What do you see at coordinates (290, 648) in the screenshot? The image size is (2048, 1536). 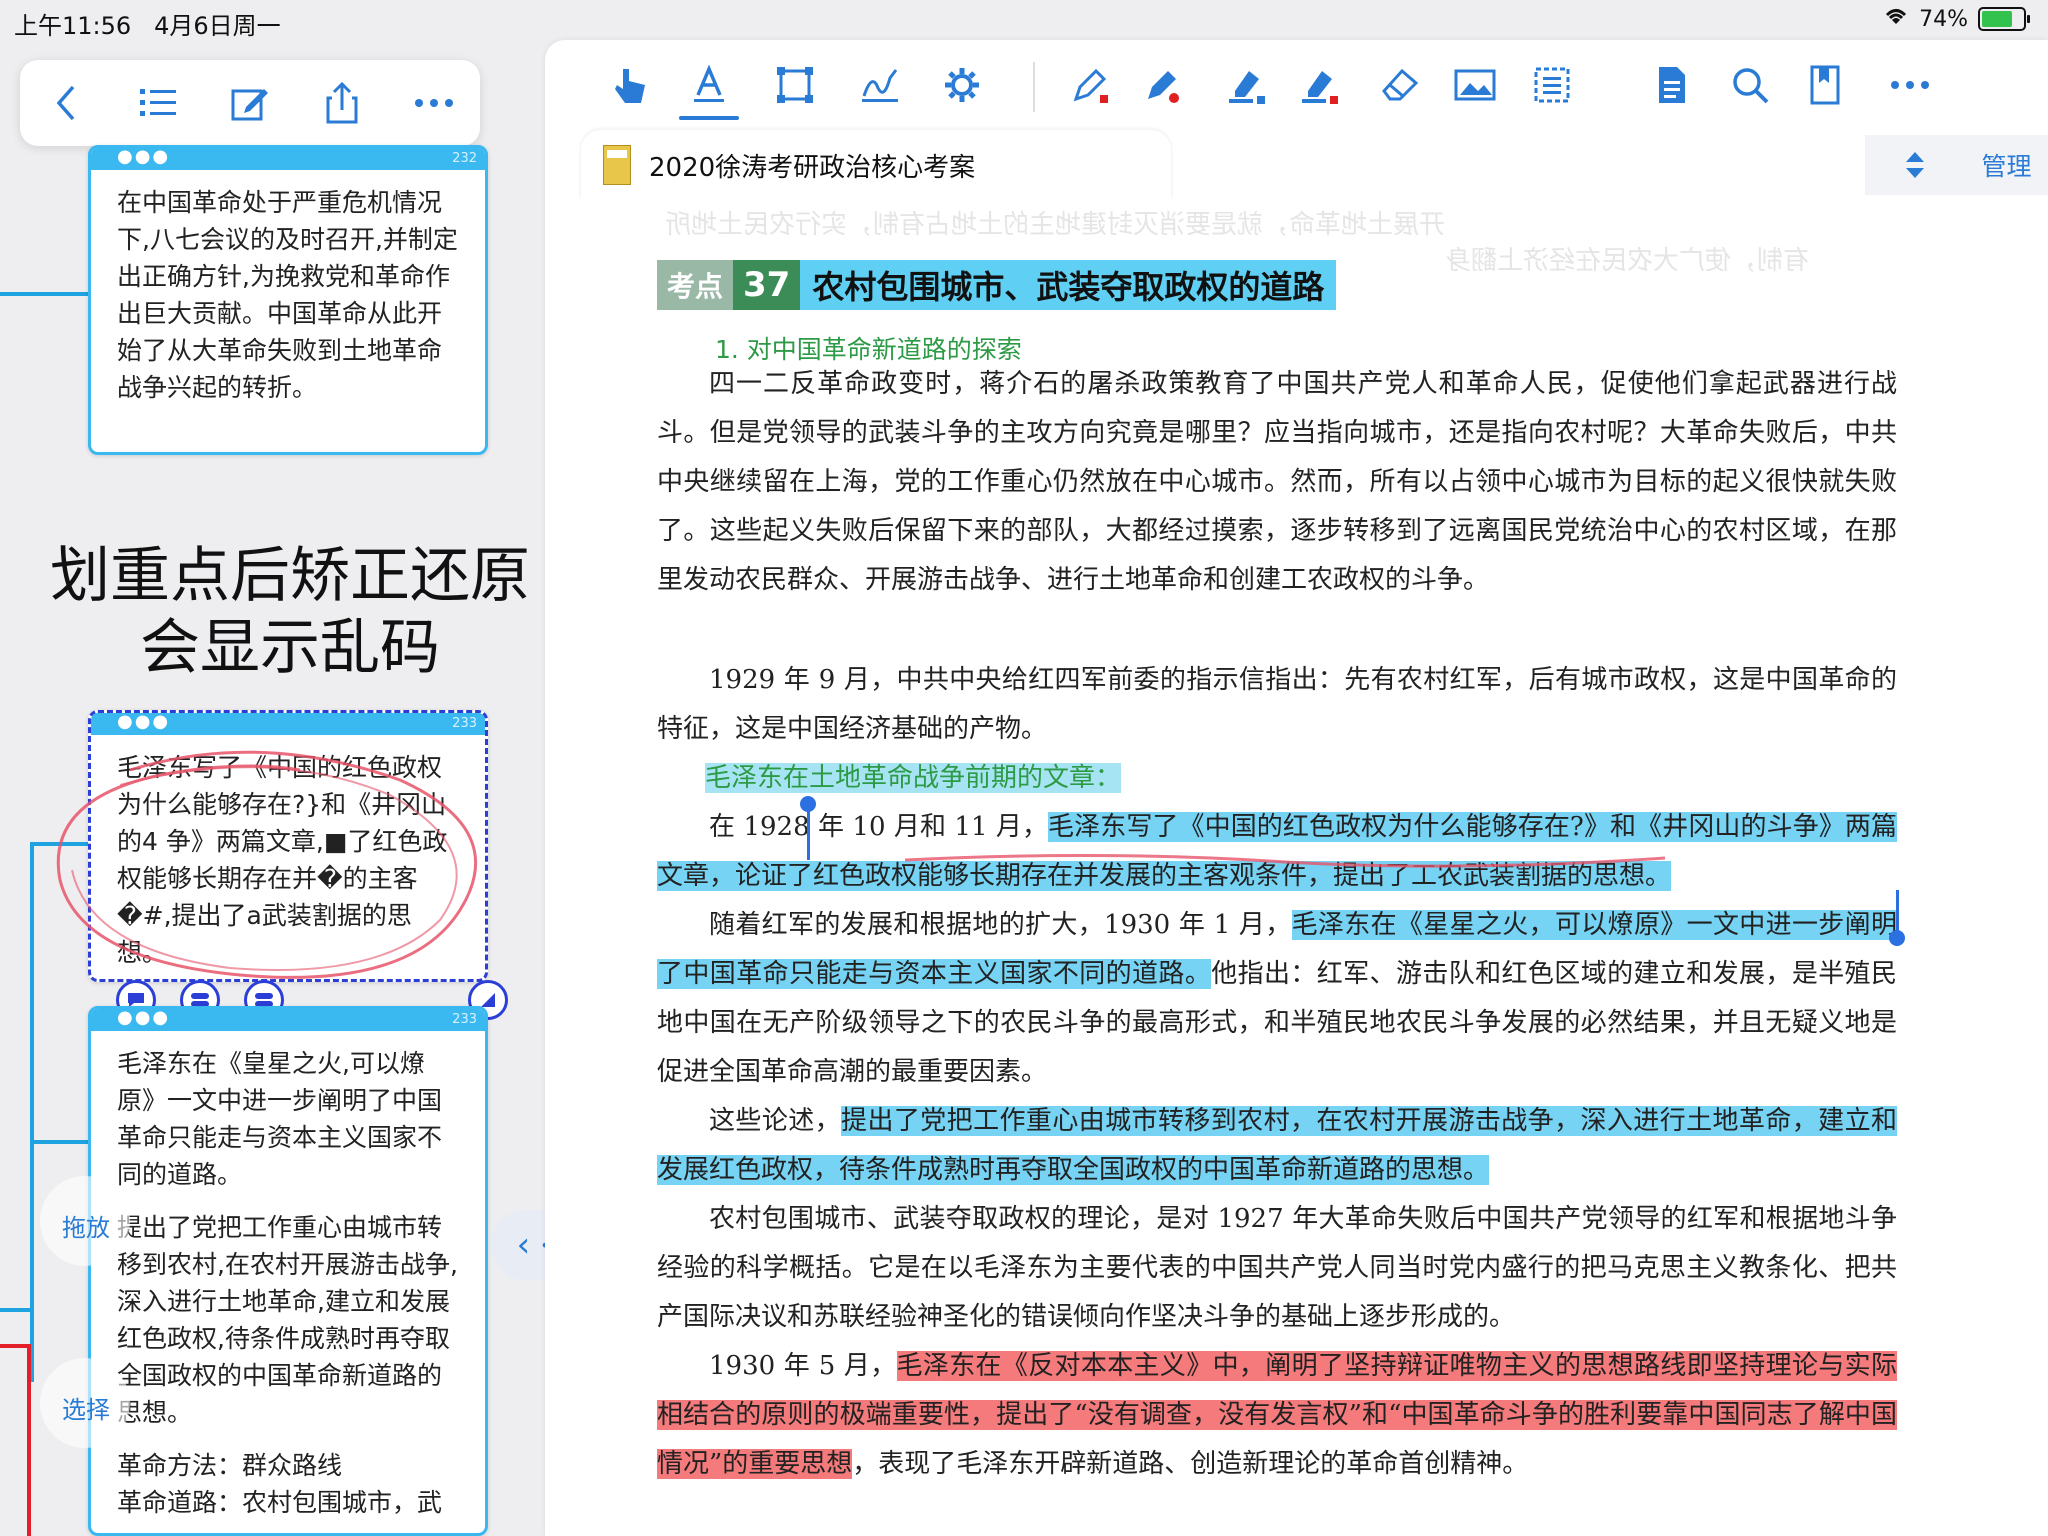 I see `overlay-caption-line: 会显示乱码` at bounding box center [290, 648].